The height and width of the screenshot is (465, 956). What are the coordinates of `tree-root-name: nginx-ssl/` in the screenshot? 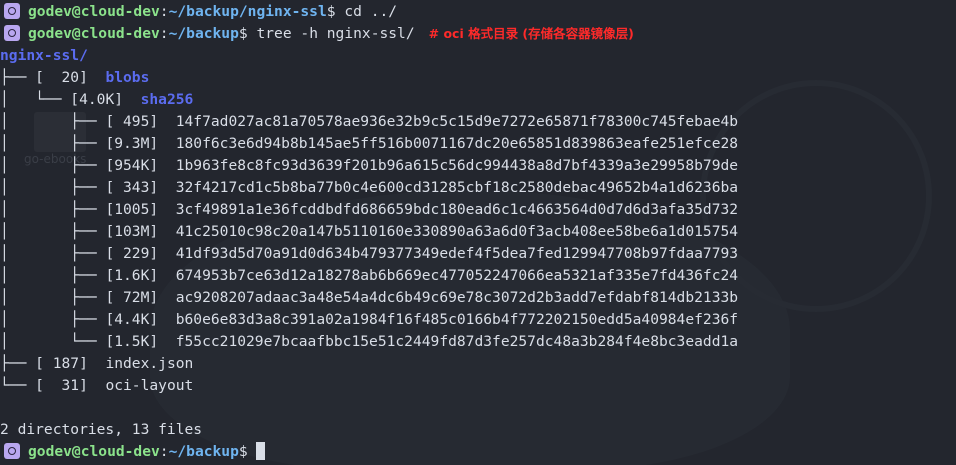 It's located at (44, 55).